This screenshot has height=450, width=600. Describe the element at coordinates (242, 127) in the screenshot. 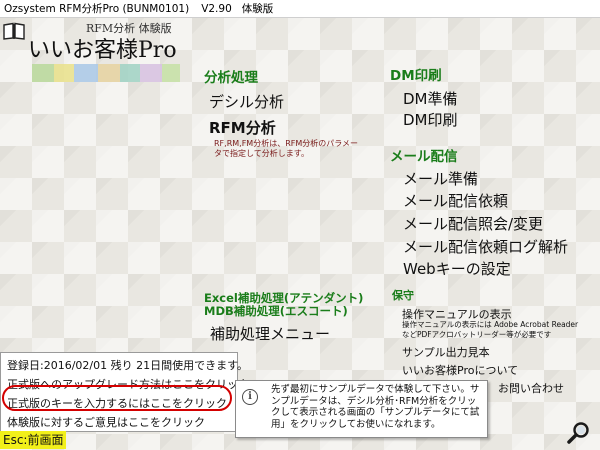

I see `rfm-analysis-button: RFM分析` at that location.